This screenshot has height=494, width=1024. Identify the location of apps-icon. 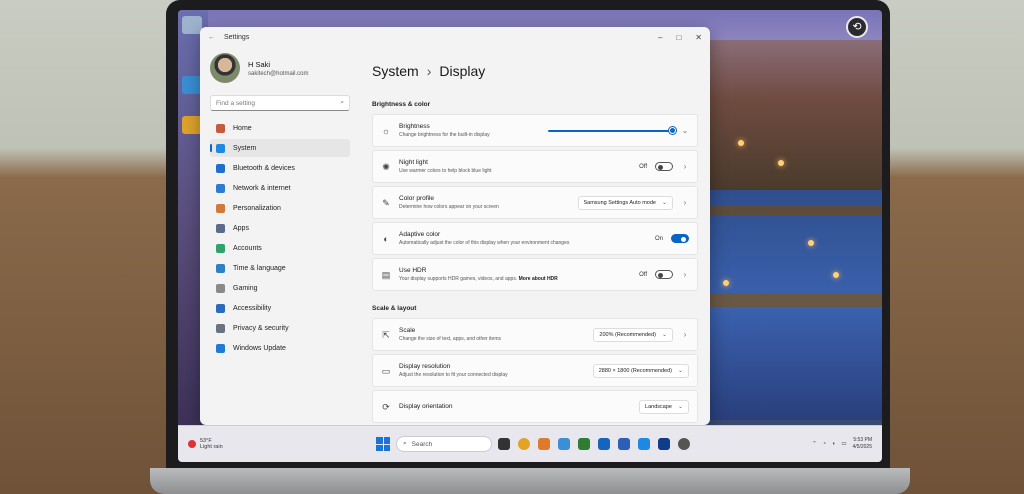
(220, 228).